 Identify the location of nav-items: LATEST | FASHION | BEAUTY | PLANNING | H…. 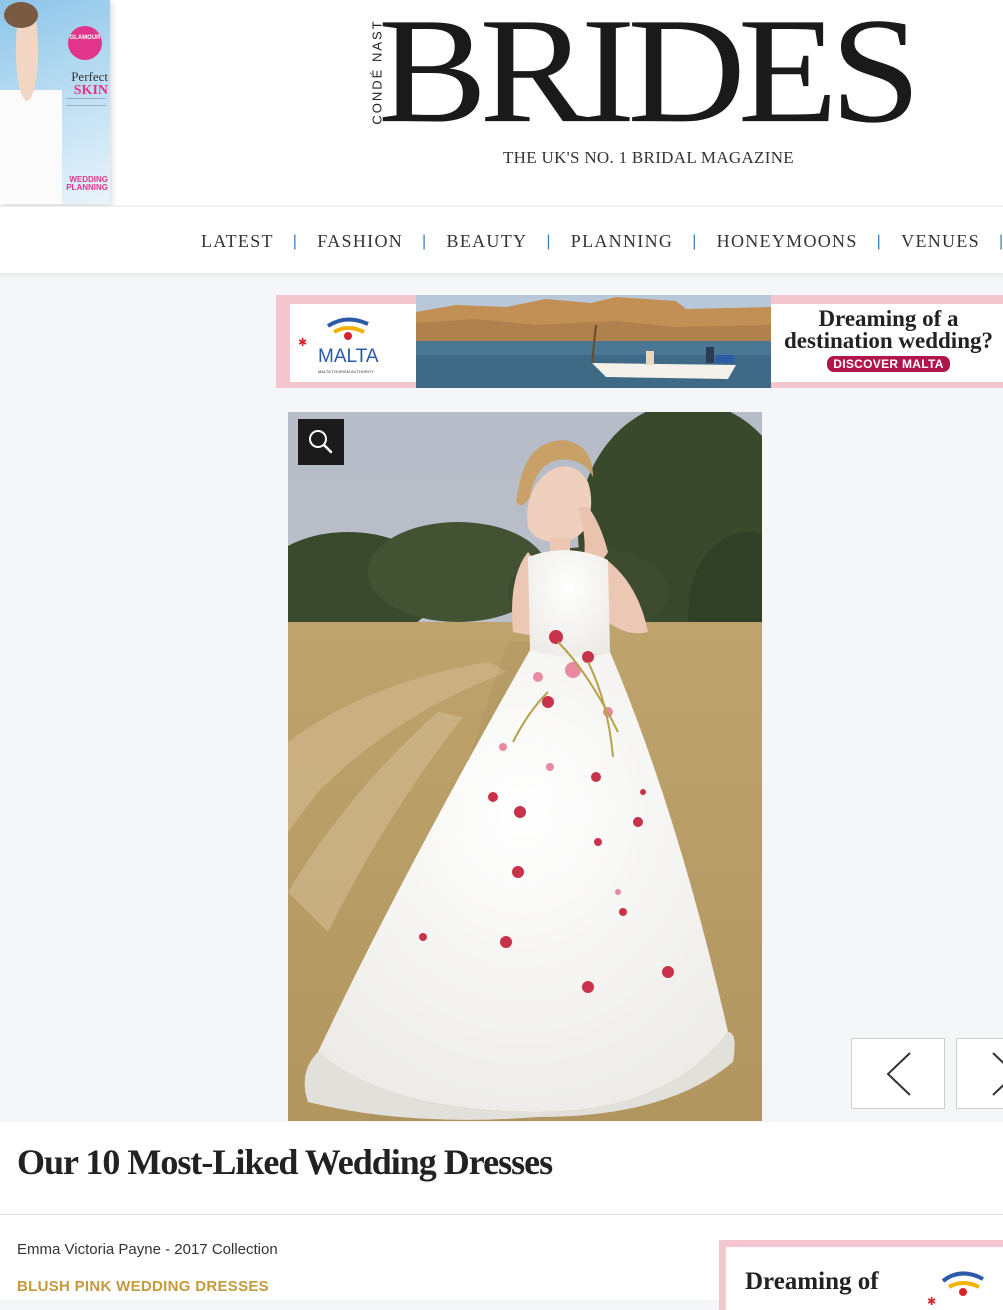
(602, 241).